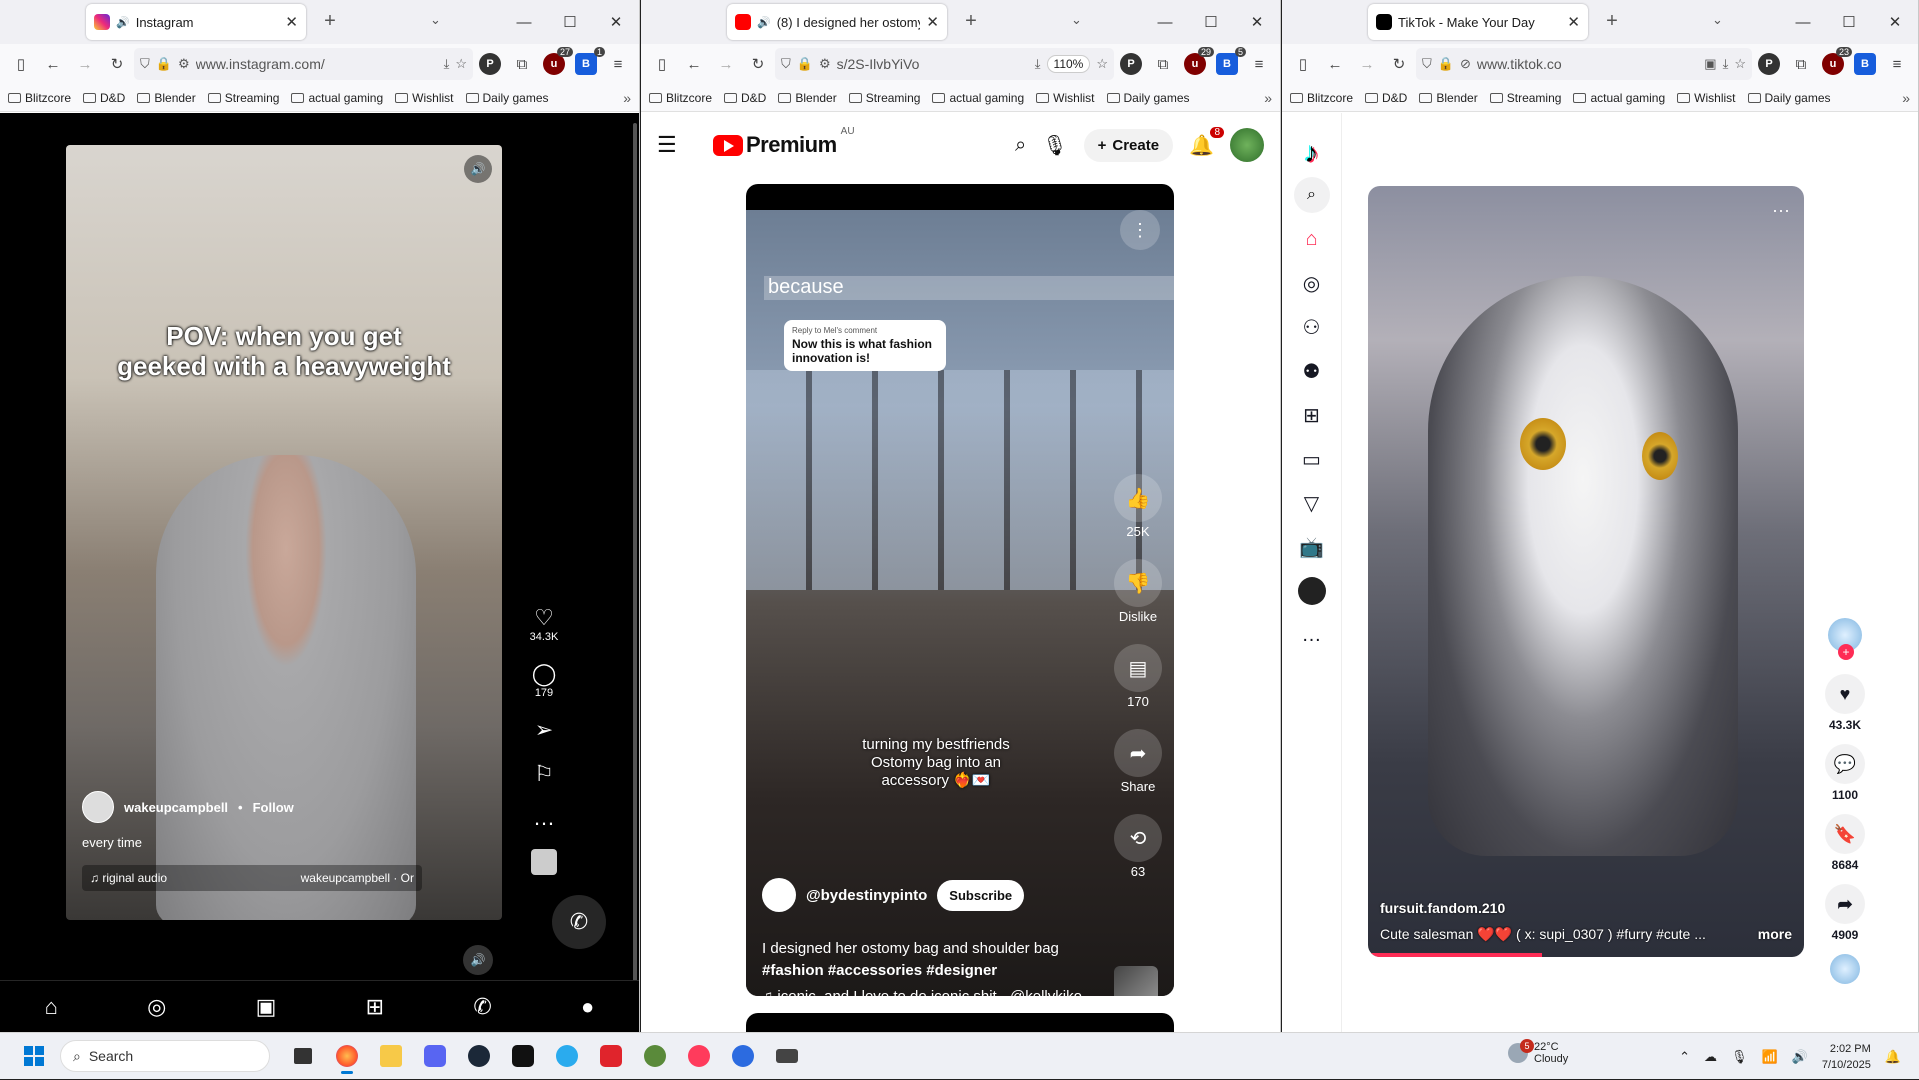 This screenshot has width=1919, height=1080. What do you see at coordinates (699, 1056) in the screenshot?
I see `media-player-icon` at bounding box center [699, 1056].